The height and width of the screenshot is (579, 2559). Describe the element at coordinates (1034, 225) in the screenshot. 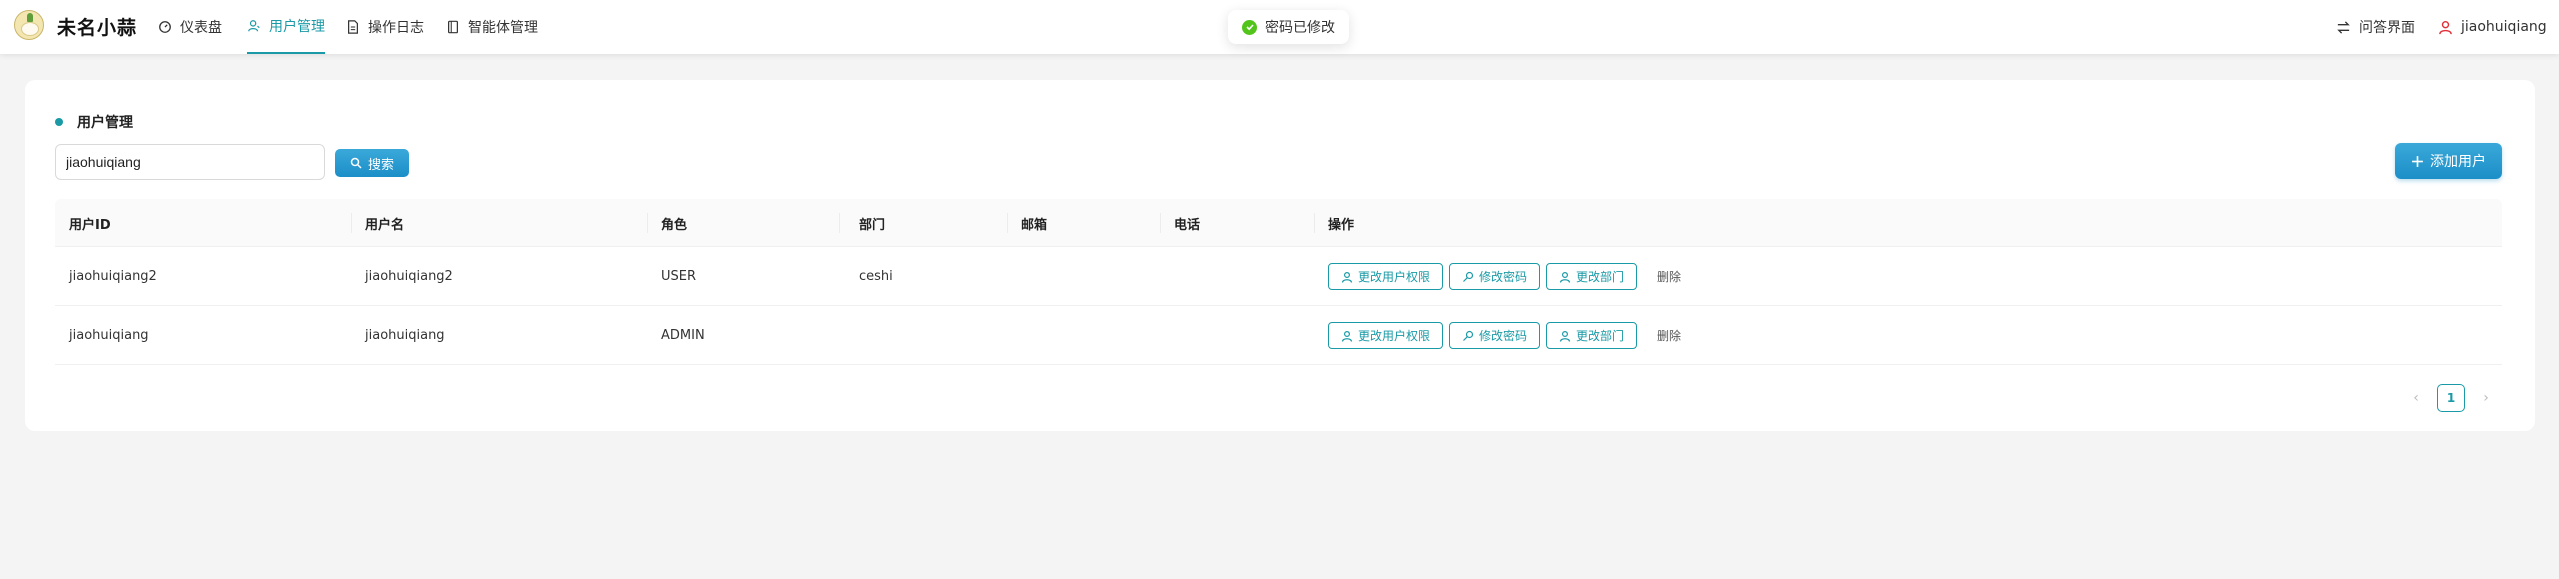

I see `col-email: 邮箱` at that location.